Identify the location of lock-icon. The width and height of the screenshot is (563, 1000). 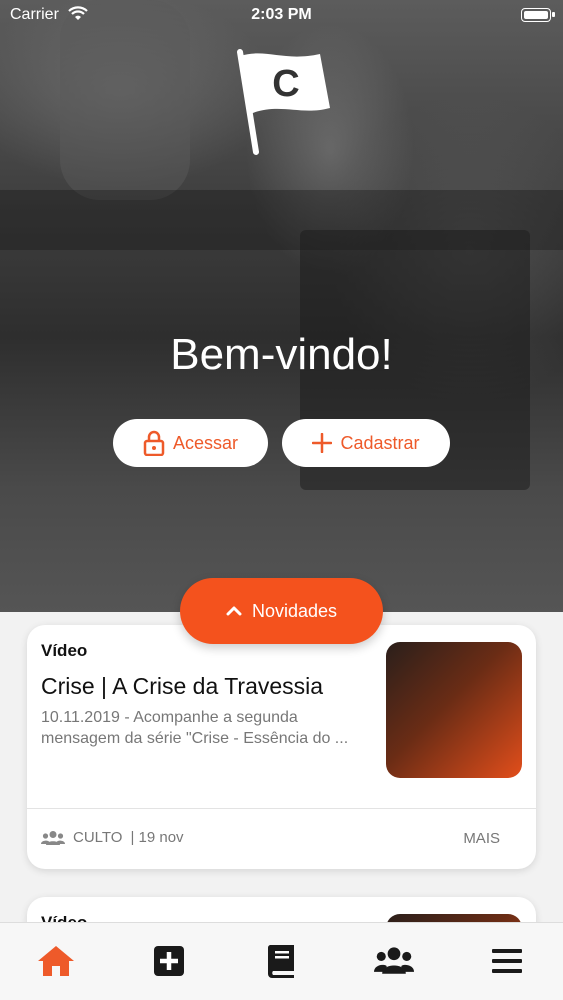
(154, 443).